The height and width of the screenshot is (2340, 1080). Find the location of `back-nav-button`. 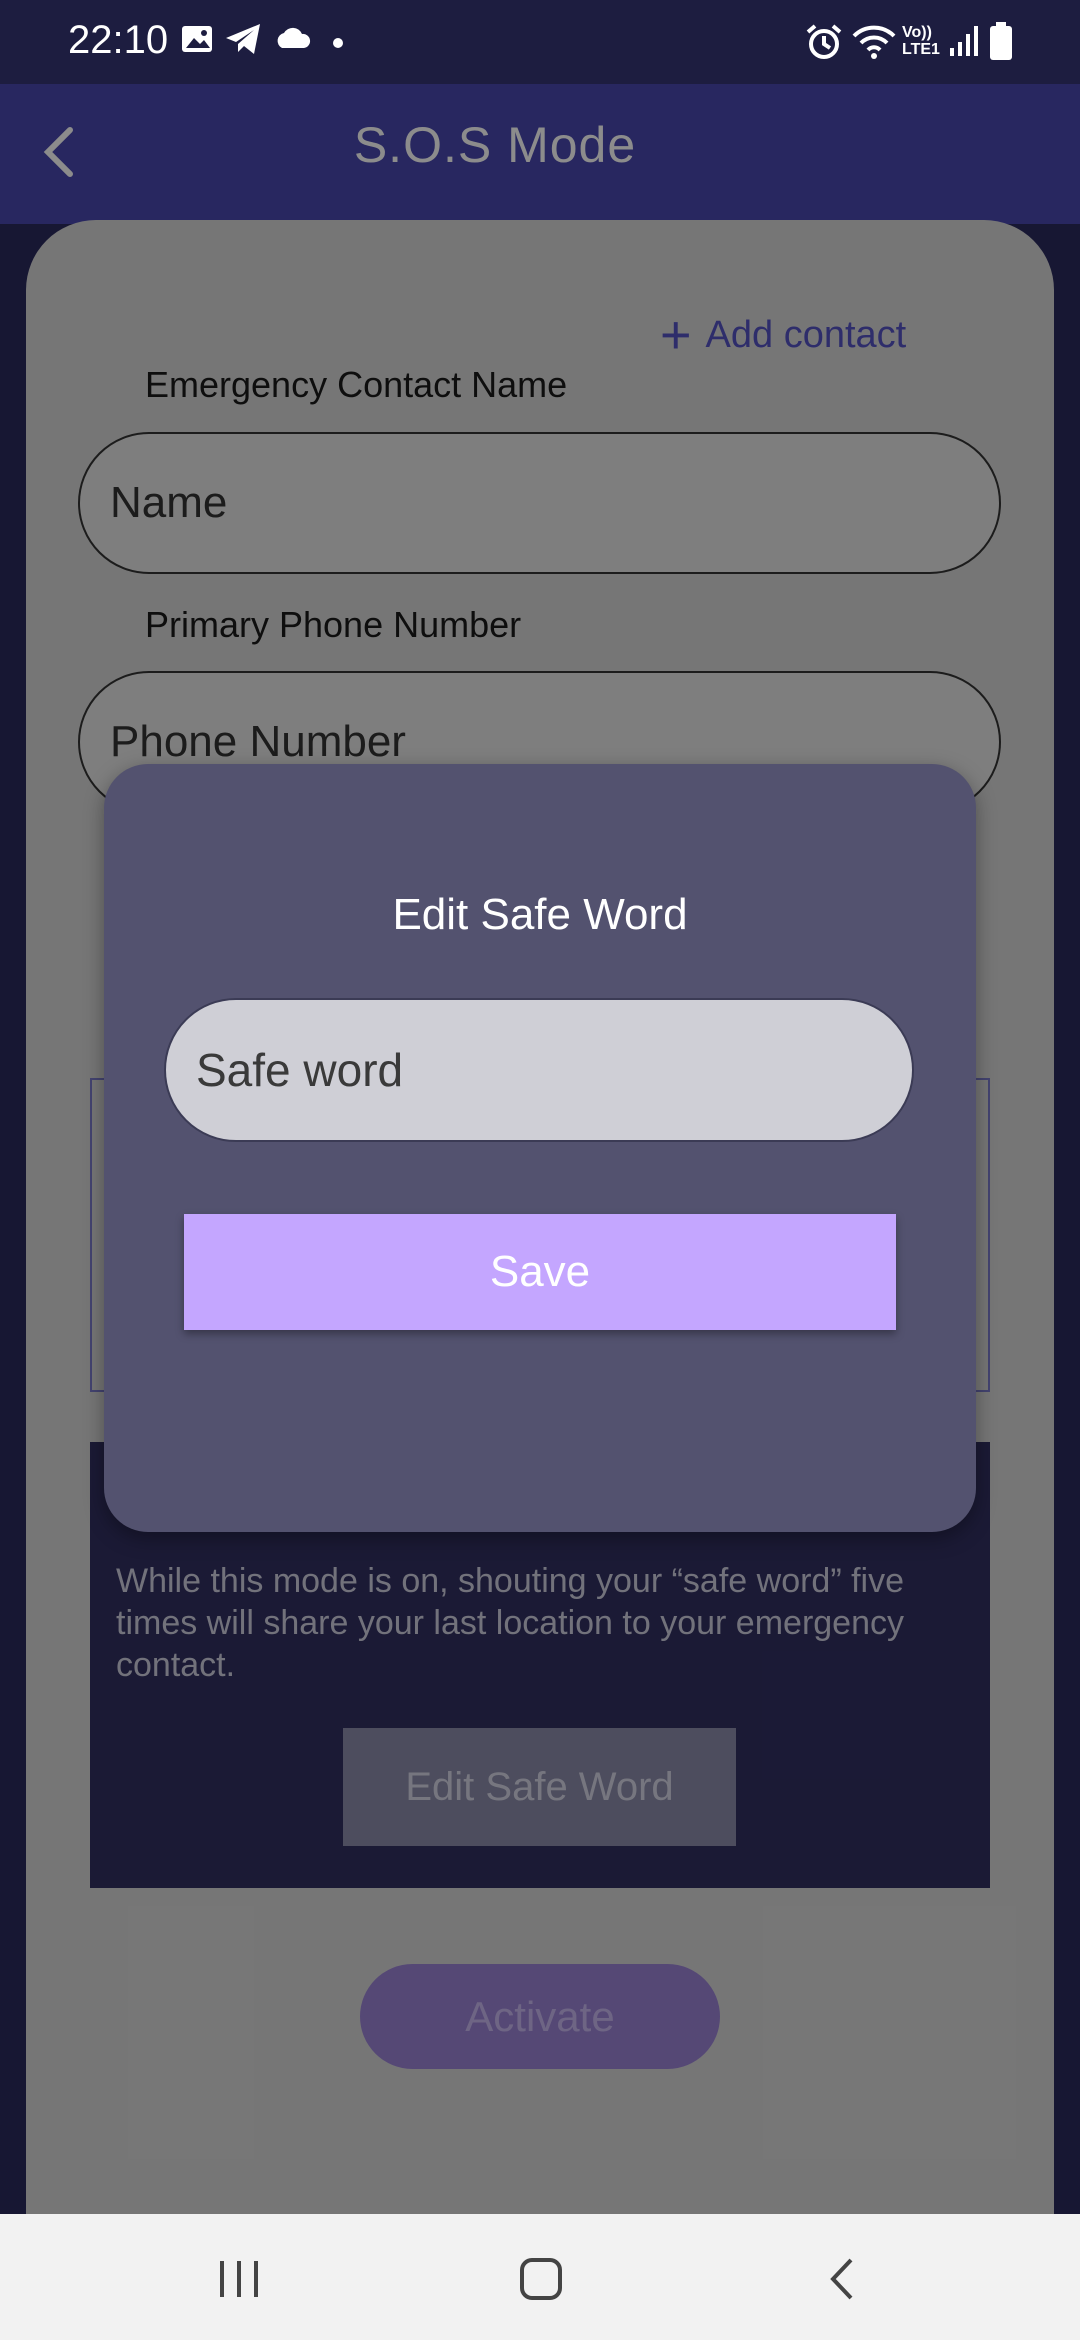

back-nav-button is located at coordinates (843, 2279).